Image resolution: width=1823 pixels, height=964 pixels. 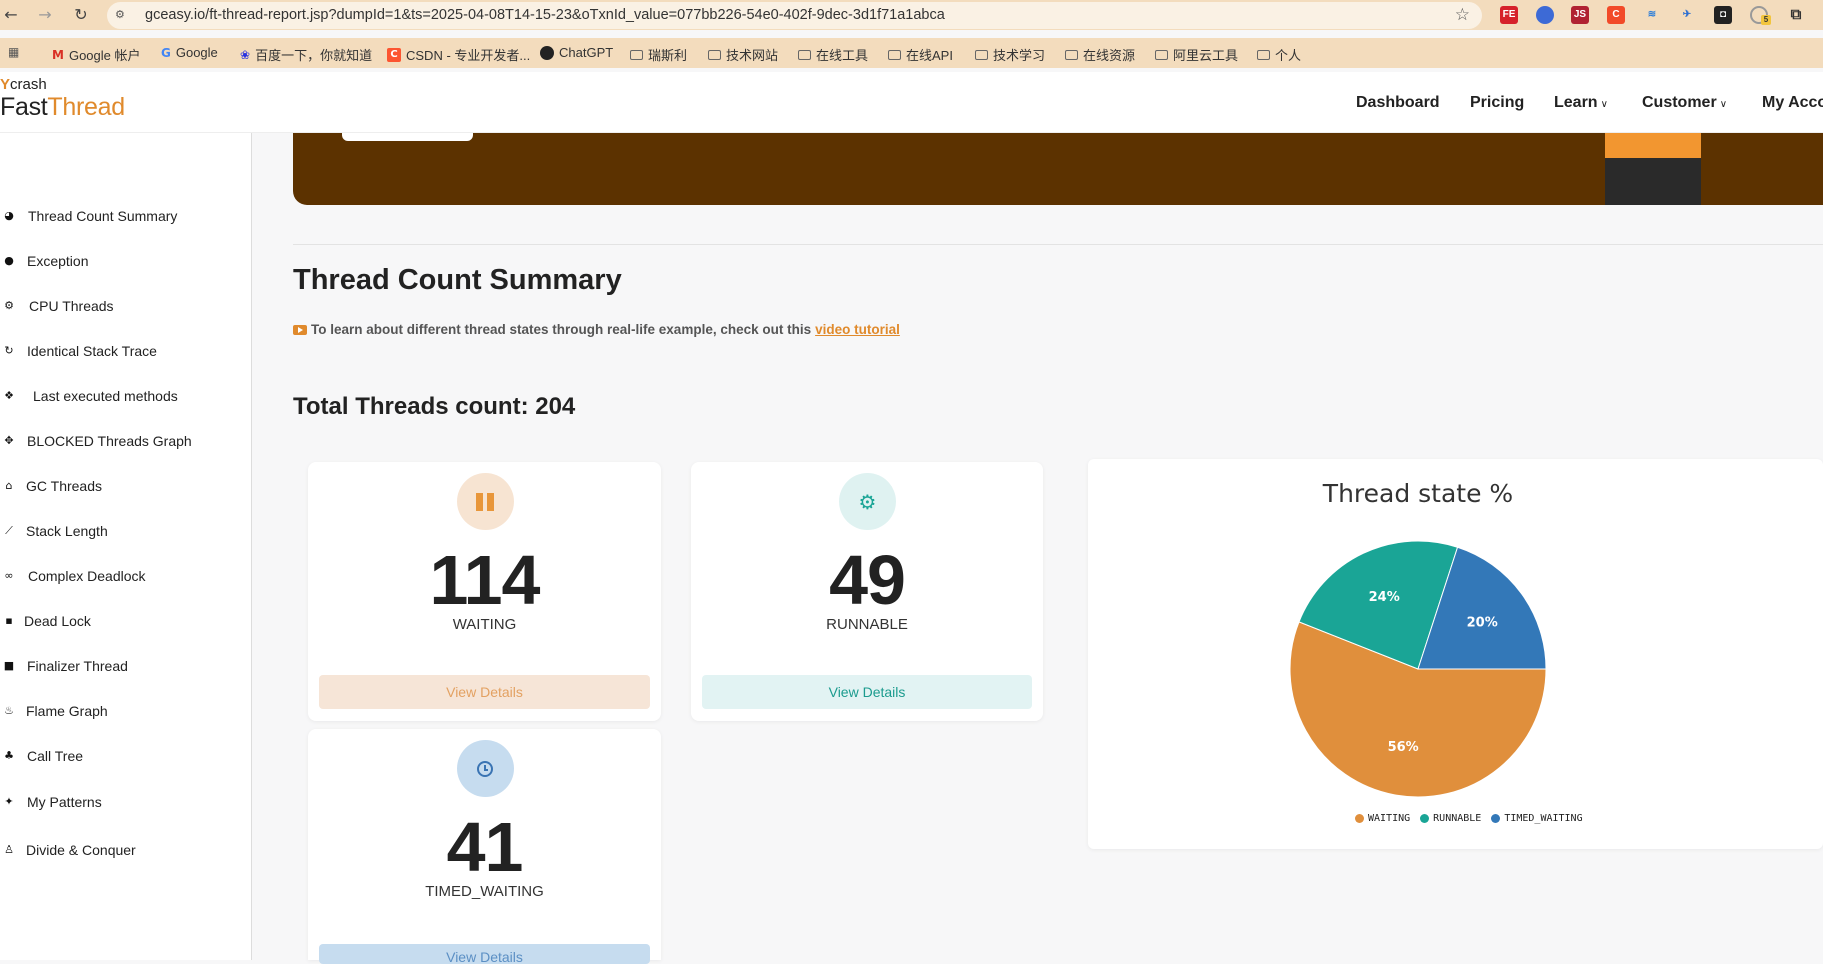 I want to click on lock-icon: ▪, so click(x=9, y=620).